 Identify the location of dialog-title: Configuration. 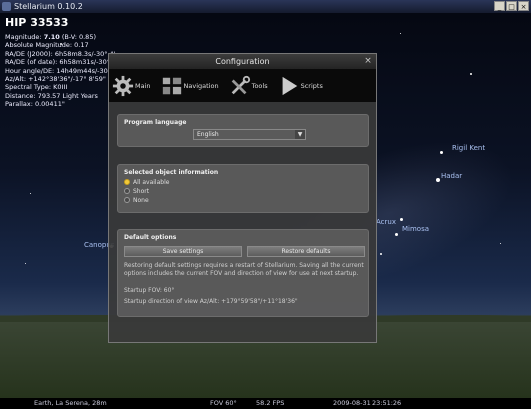
(242, 61).